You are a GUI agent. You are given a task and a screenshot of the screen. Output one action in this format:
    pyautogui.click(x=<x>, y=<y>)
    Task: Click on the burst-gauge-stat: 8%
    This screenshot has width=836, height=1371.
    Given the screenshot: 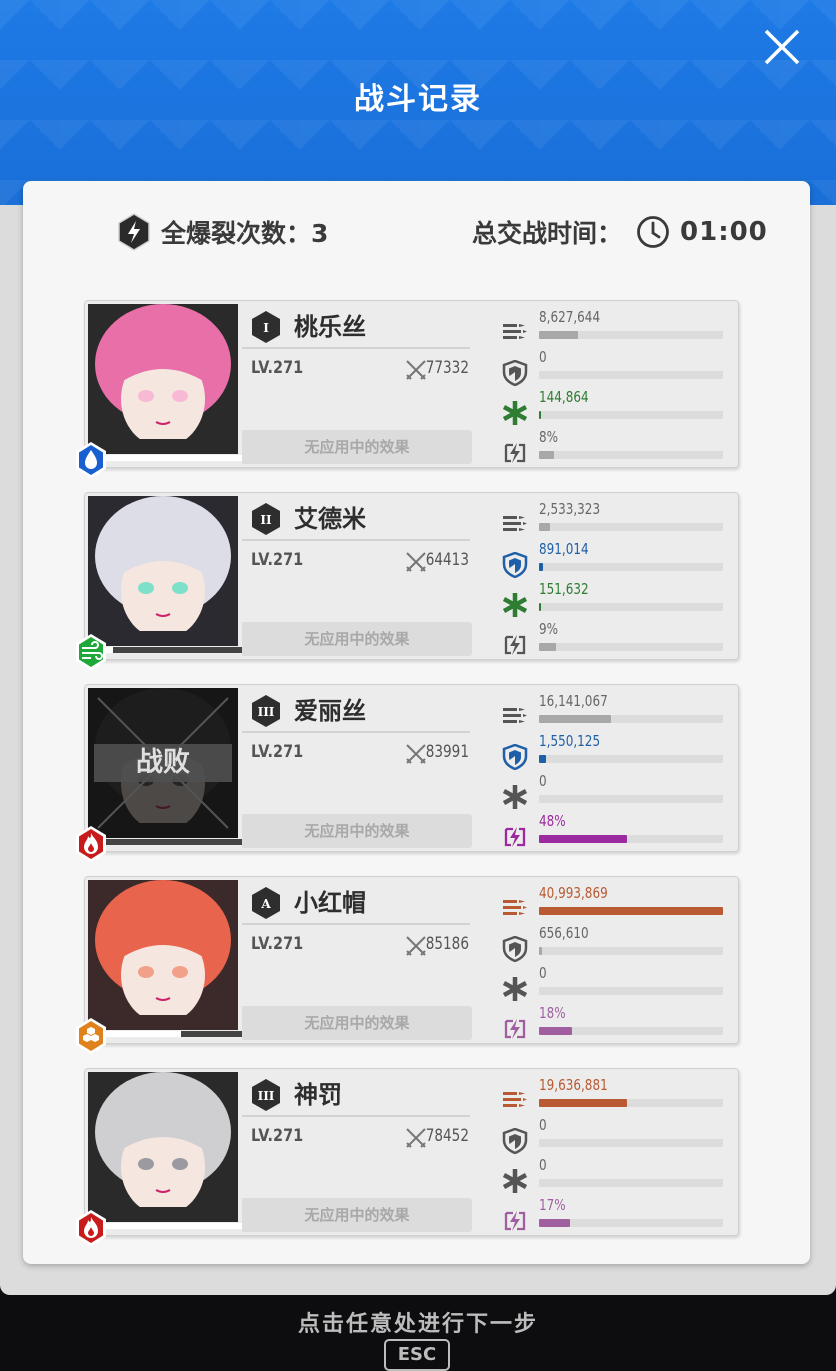 What is the action you would take?
    pyautogui.click(x=614, y=447)
    